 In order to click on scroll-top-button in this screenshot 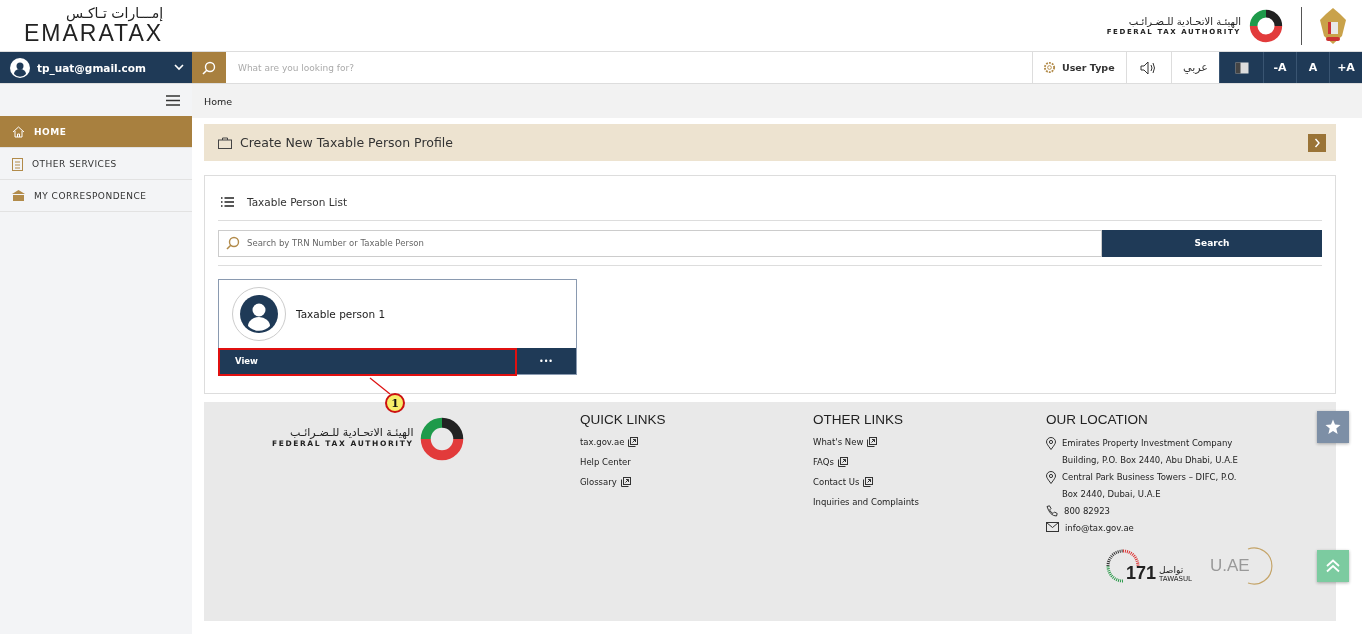, I will do `click(1333, 566)`.